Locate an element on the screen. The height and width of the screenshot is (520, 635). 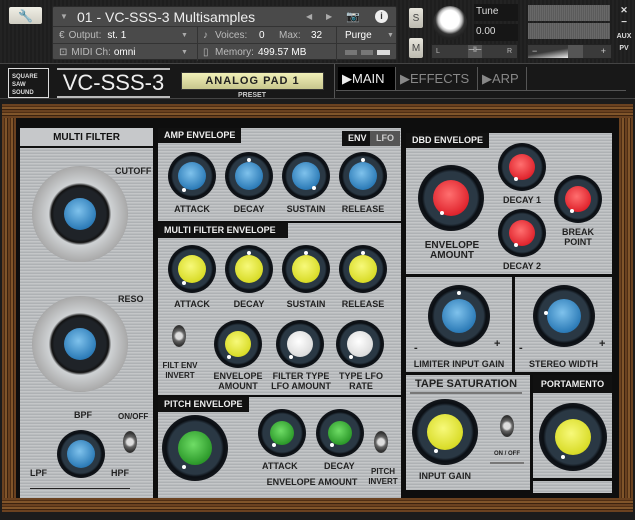
output-dropdown-icon: ▼ is located at coordinates (184, 35).